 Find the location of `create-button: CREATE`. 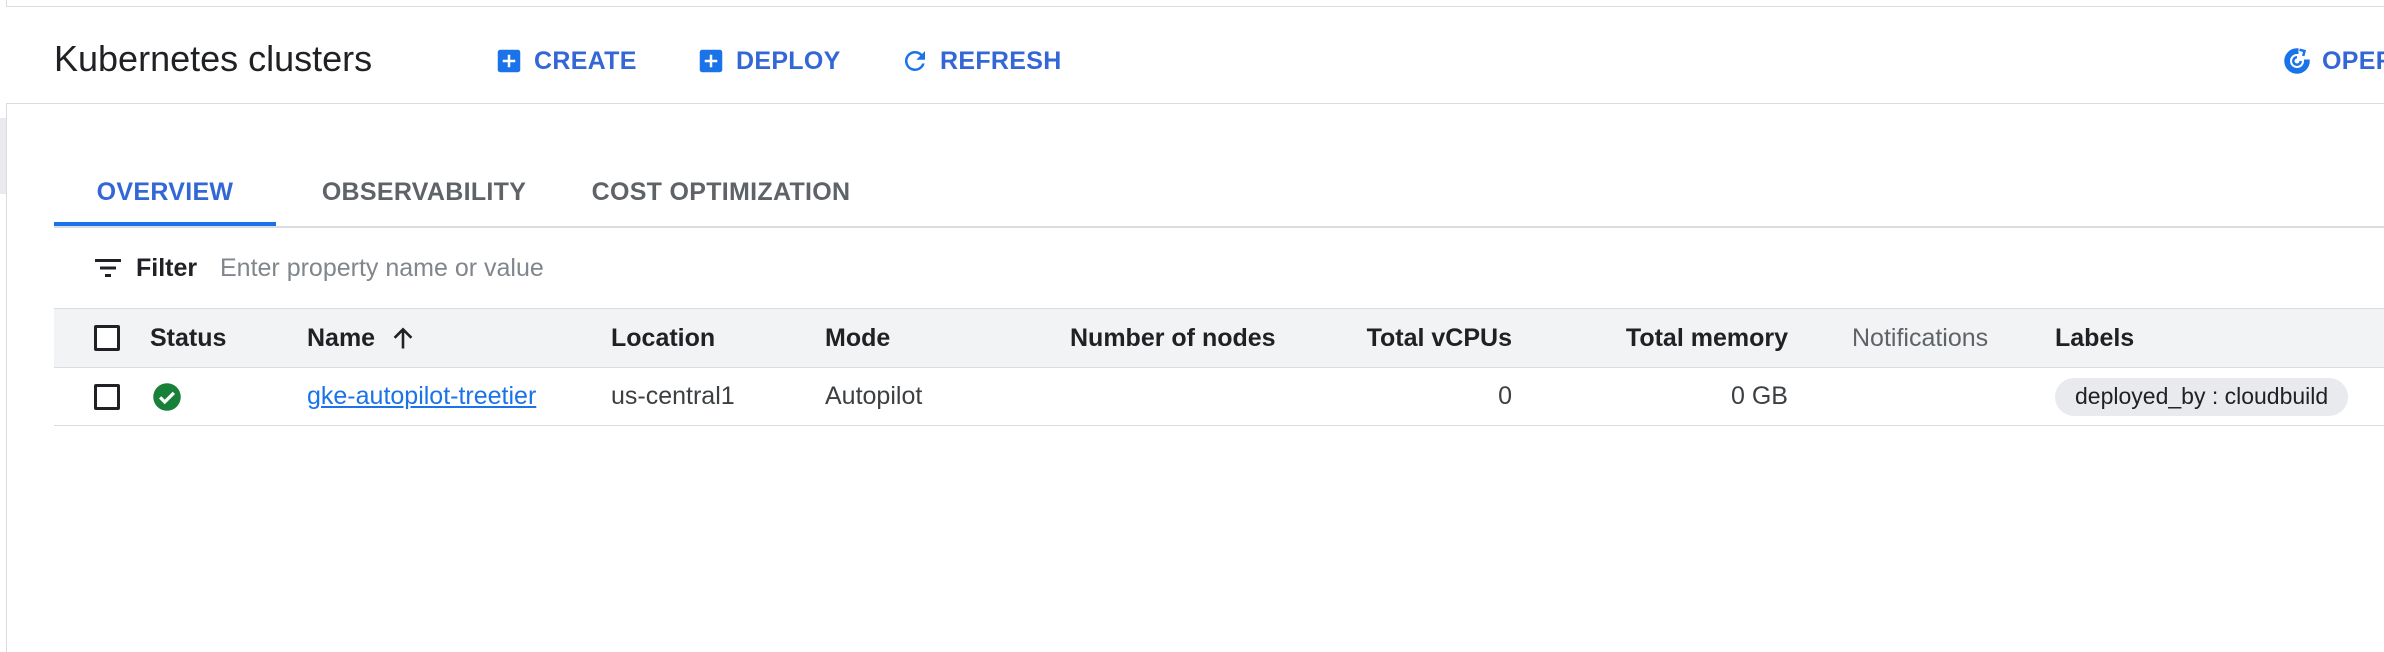

create-button: CREATE is located at coordinates (565, 61).